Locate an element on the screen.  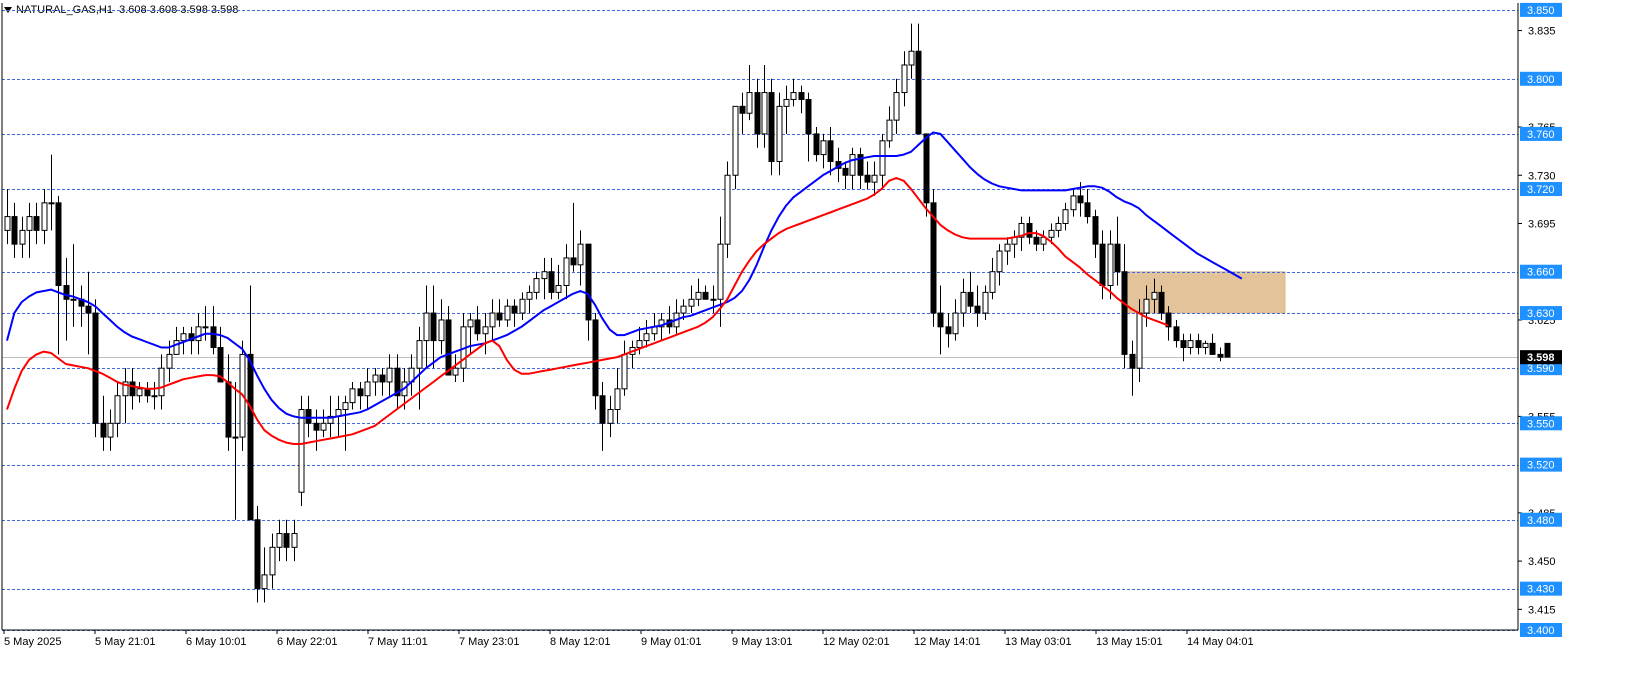
time-label: 12 May 14:01 is located at coordinates (947, 642).